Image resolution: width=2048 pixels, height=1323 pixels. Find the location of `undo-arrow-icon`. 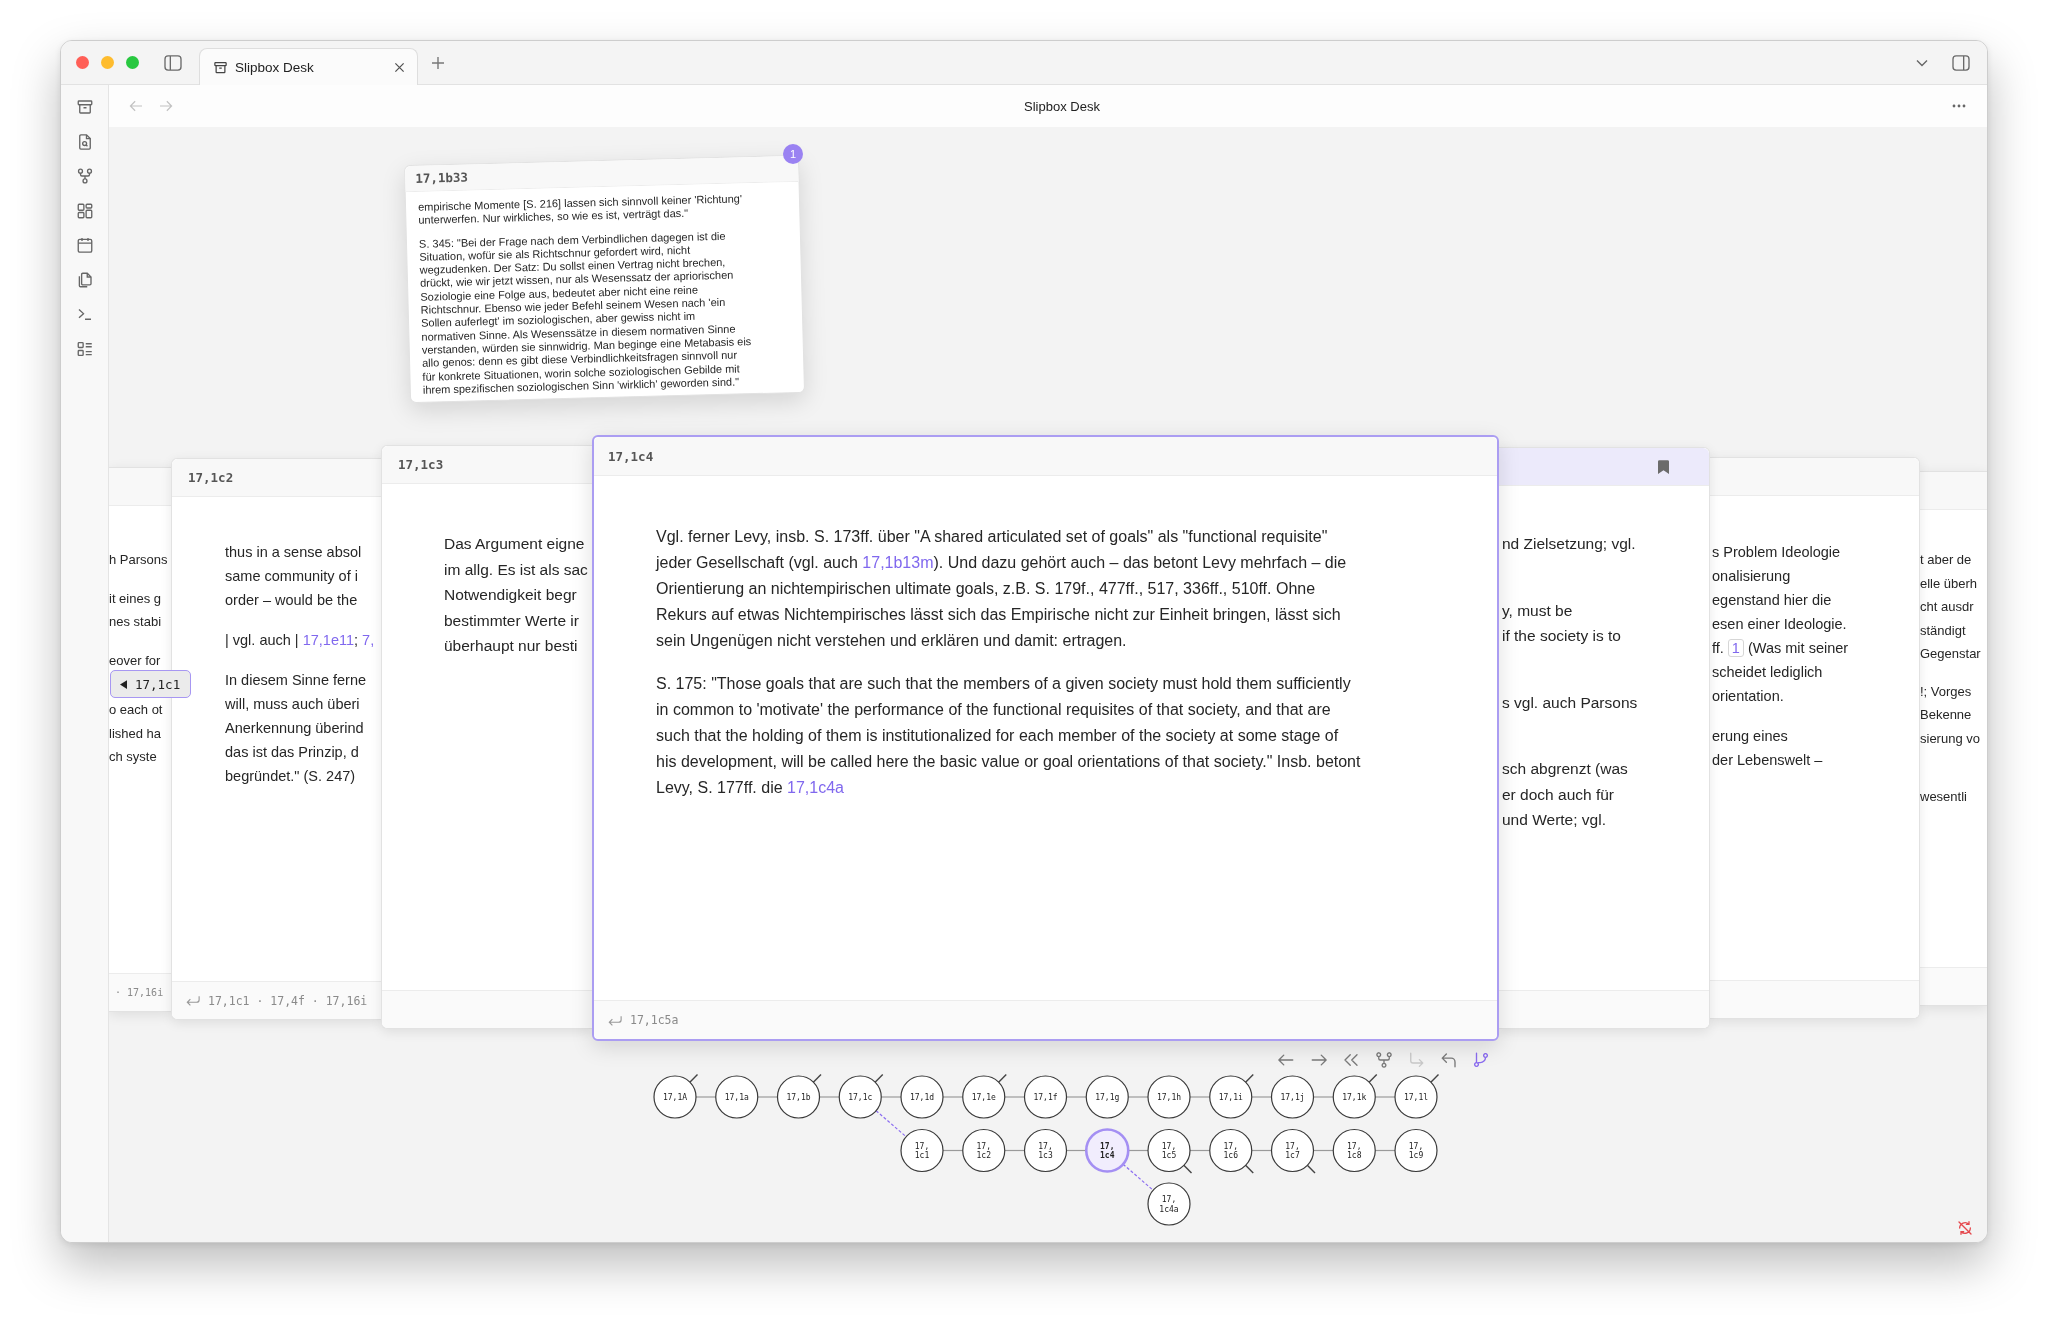

undo-arrow-icon is located at coordinates (1448, 1060).